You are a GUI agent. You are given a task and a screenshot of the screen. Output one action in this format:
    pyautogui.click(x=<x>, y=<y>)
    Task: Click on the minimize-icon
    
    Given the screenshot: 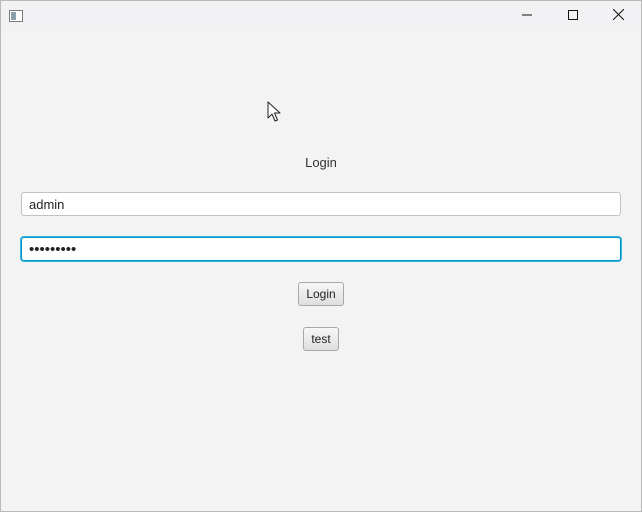 What is the action you would take?
    pyautogui.click(x=527, y=16)
    